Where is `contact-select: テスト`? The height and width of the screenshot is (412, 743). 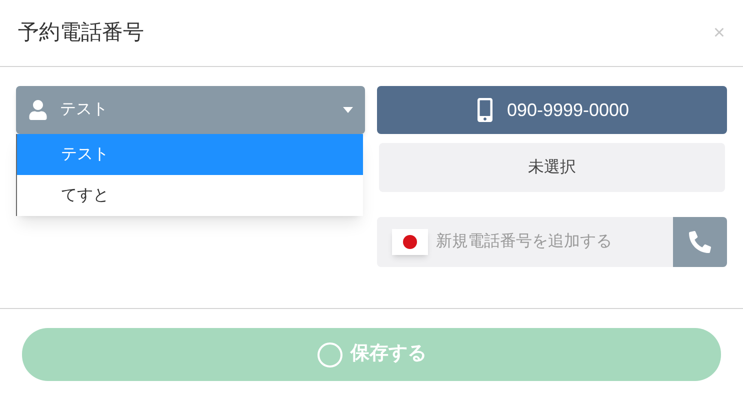 contact-select: テスト is located at coordinates (190, 110).